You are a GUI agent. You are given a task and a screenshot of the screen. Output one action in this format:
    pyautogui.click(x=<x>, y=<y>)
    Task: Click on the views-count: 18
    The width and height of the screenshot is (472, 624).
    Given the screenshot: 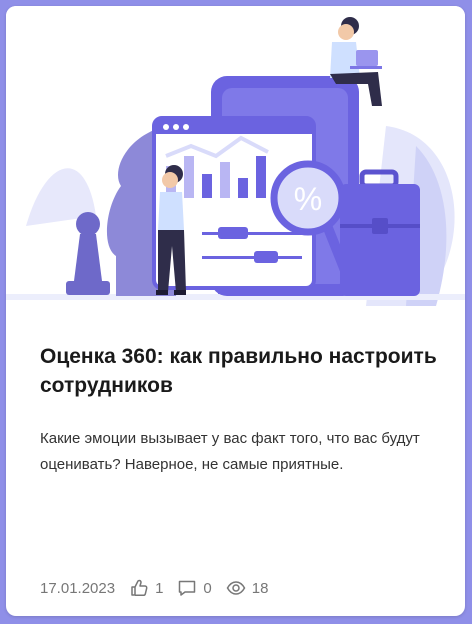 What is the action you would take?
    pyautogui.click(x=260, y=588)
    